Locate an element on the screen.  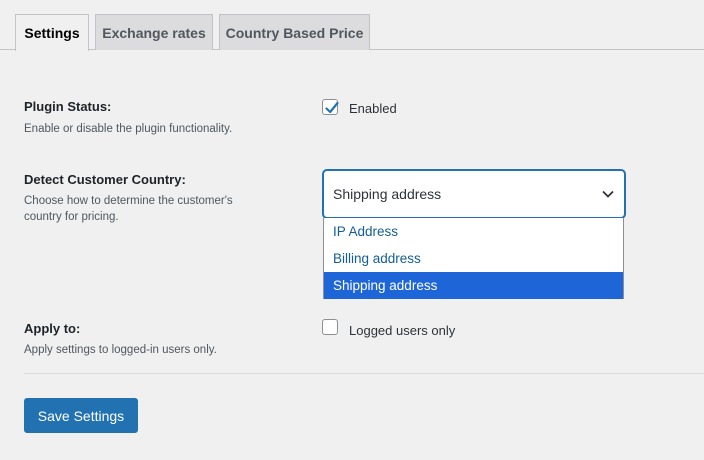
detect-country-select: Shipping address is located at coordinates (474, 194).